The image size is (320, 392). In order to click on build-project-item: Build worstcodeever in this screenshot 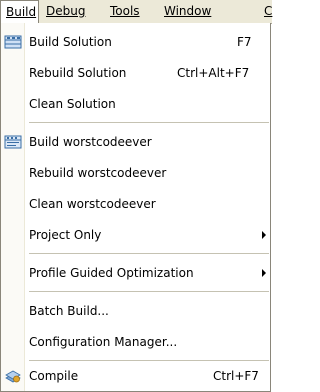, I will do `click(135, 142)`.